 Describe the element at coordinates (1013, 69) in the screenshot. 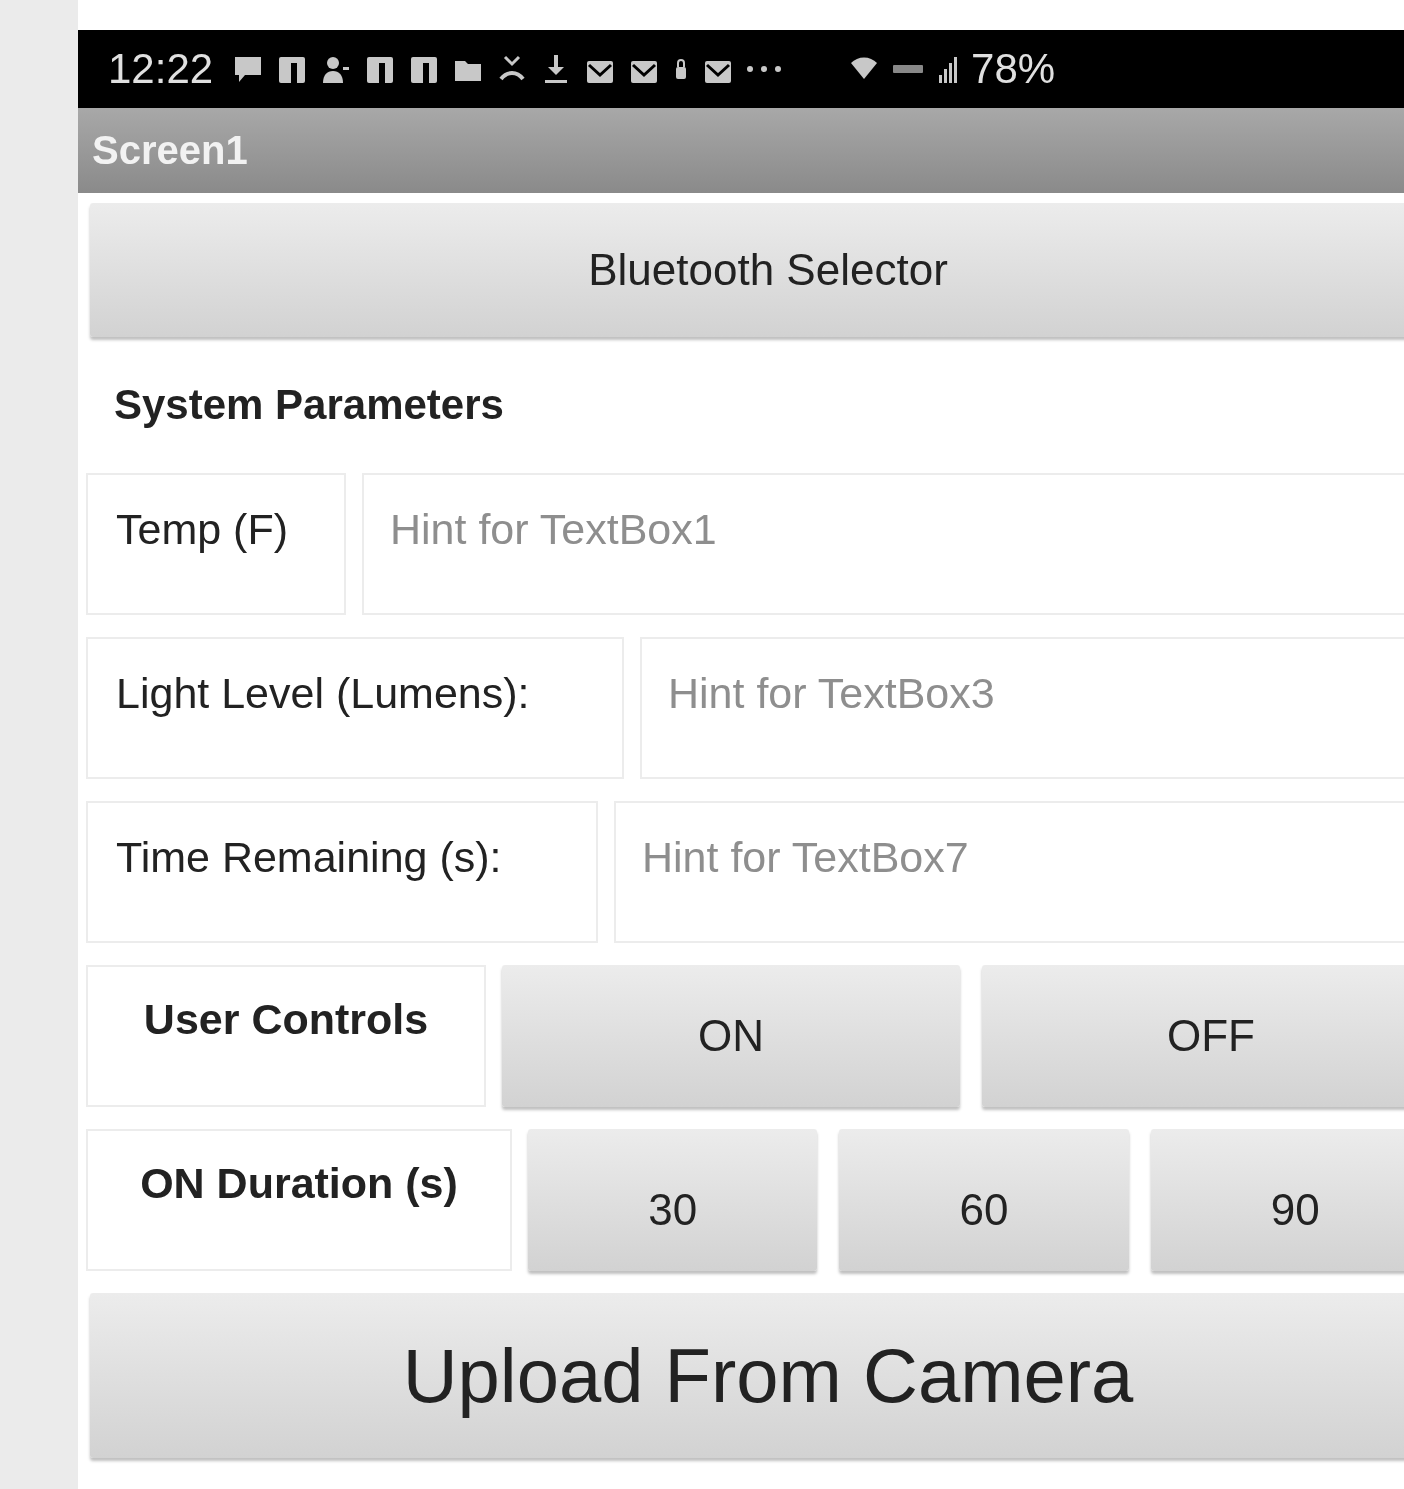

I see `battery-percent: 78%` at that location.